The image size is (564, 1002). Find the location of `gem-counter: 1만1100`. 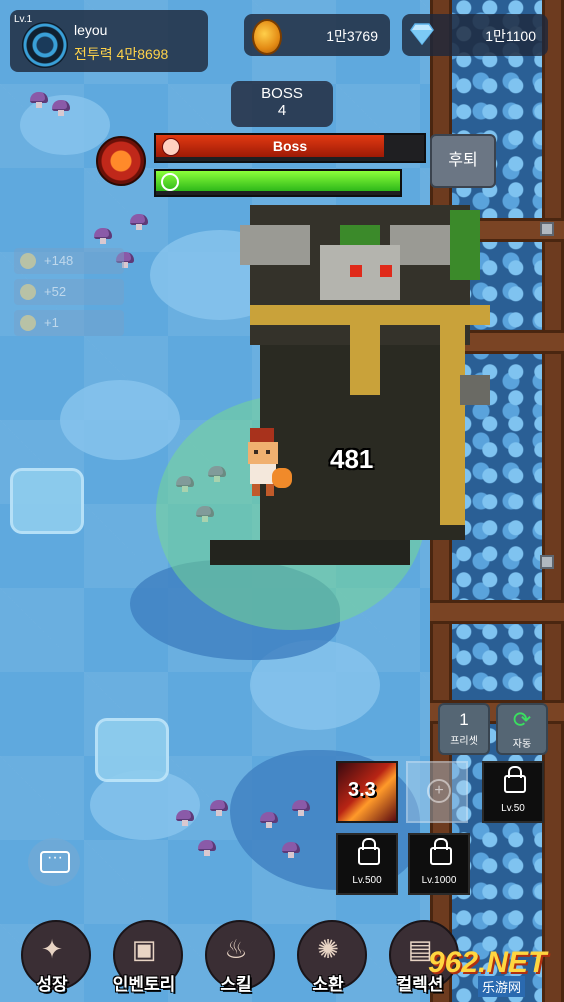

gem-counter: 1만1100 is located at coordinates (475, 35).